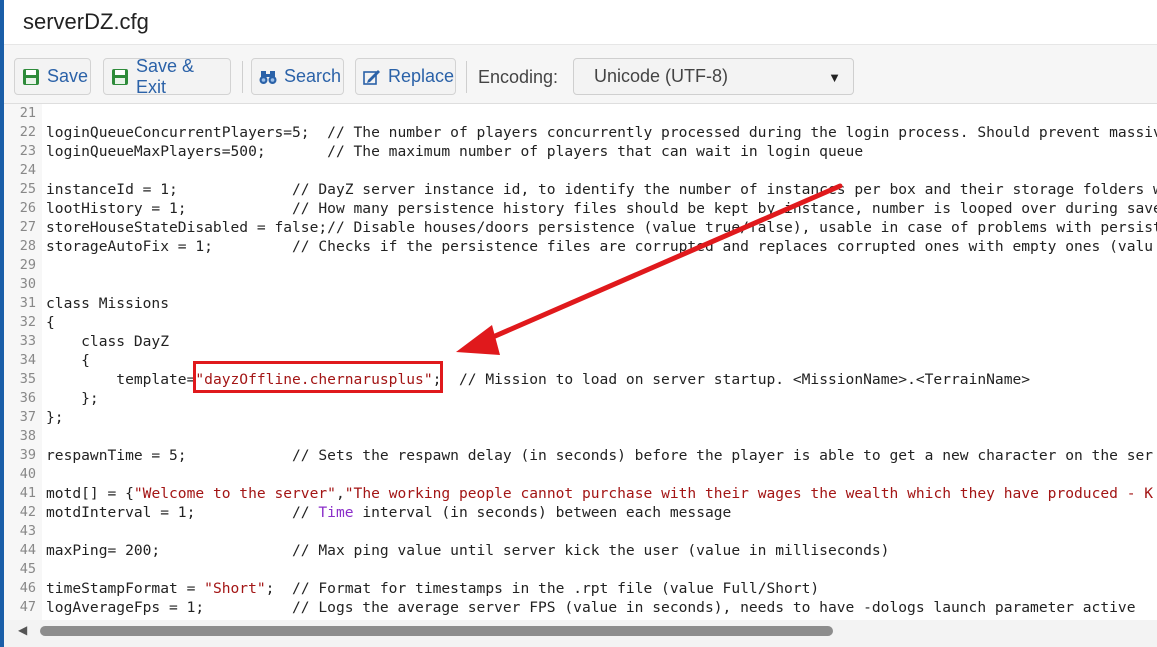 The image size is (1157, 647). What do you see at coordinates (436, 631) in the screenshot?
I see `horizontal-scrollbar-thumb` at bounding box center [436, 631].